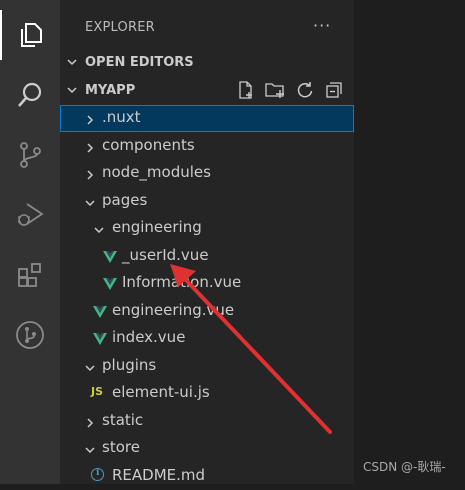 This screenshot has height=490, width=465. What do you see at coordinates (251, 349) in the screenshot?
I see `annotation-arrow` at bounding box center [251, 349].